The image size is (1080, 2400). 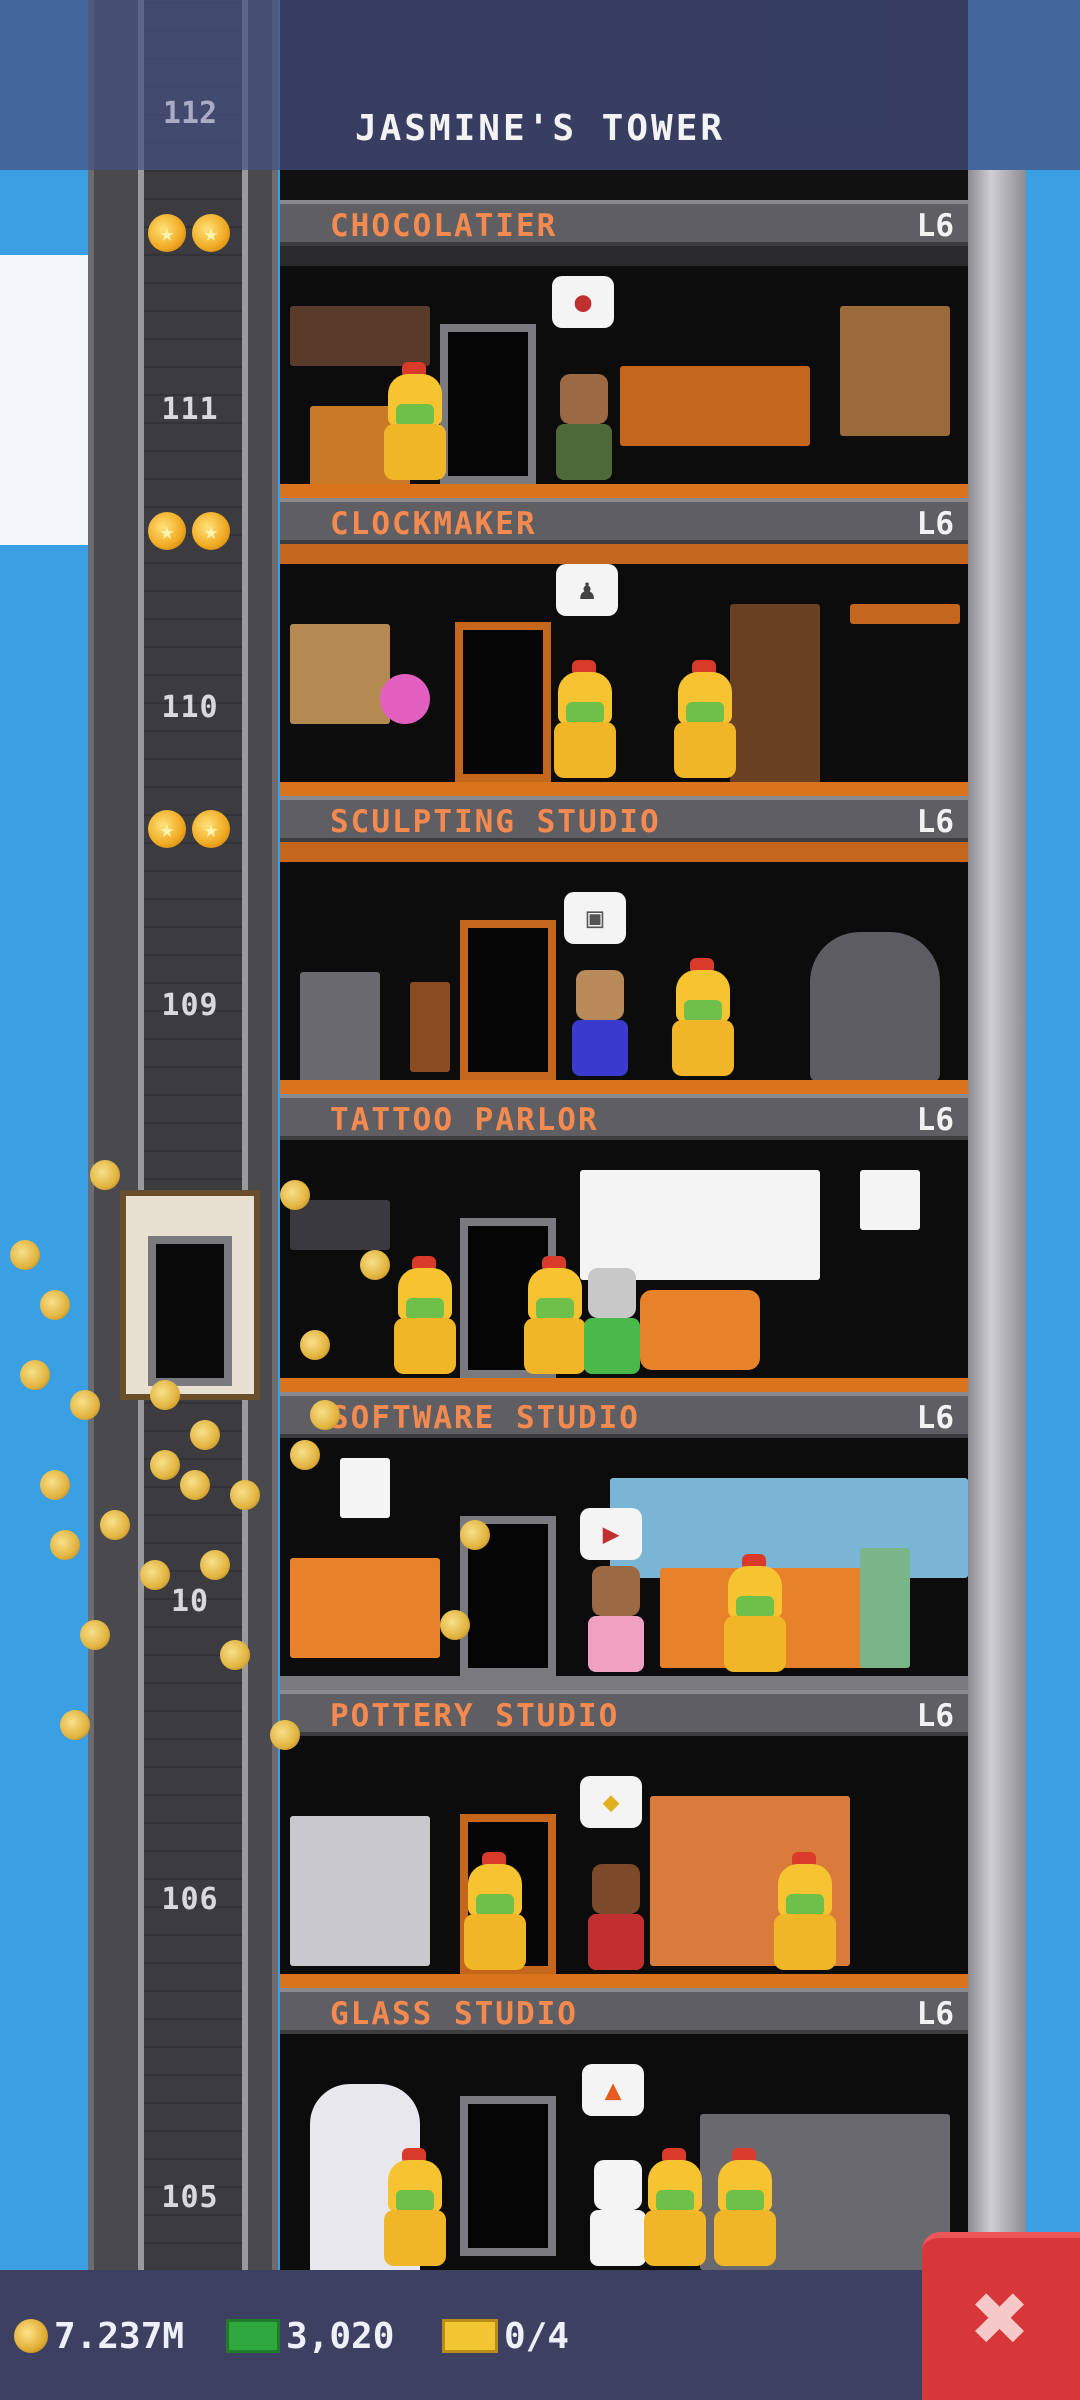 What do you see at coordinates (613, 2090) in the screenshot?
I see `request-bubble-icon: ▲` at bounding box center [613, 2090].